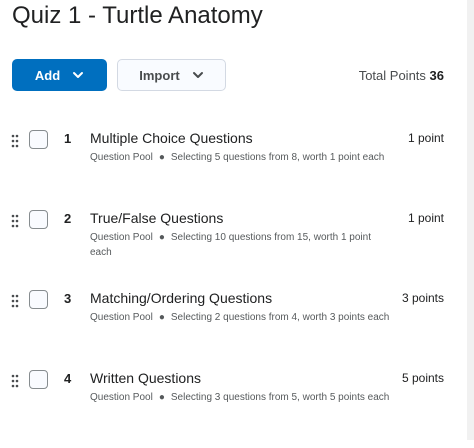  I want to click on total-points-label: Total Points, so click(392, 75).